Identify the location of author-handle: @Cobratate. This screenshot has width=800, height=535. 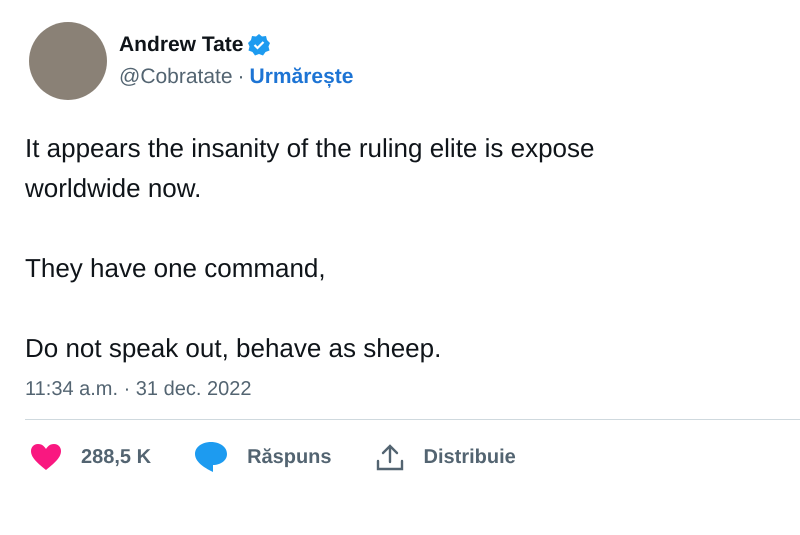
(176, 77).